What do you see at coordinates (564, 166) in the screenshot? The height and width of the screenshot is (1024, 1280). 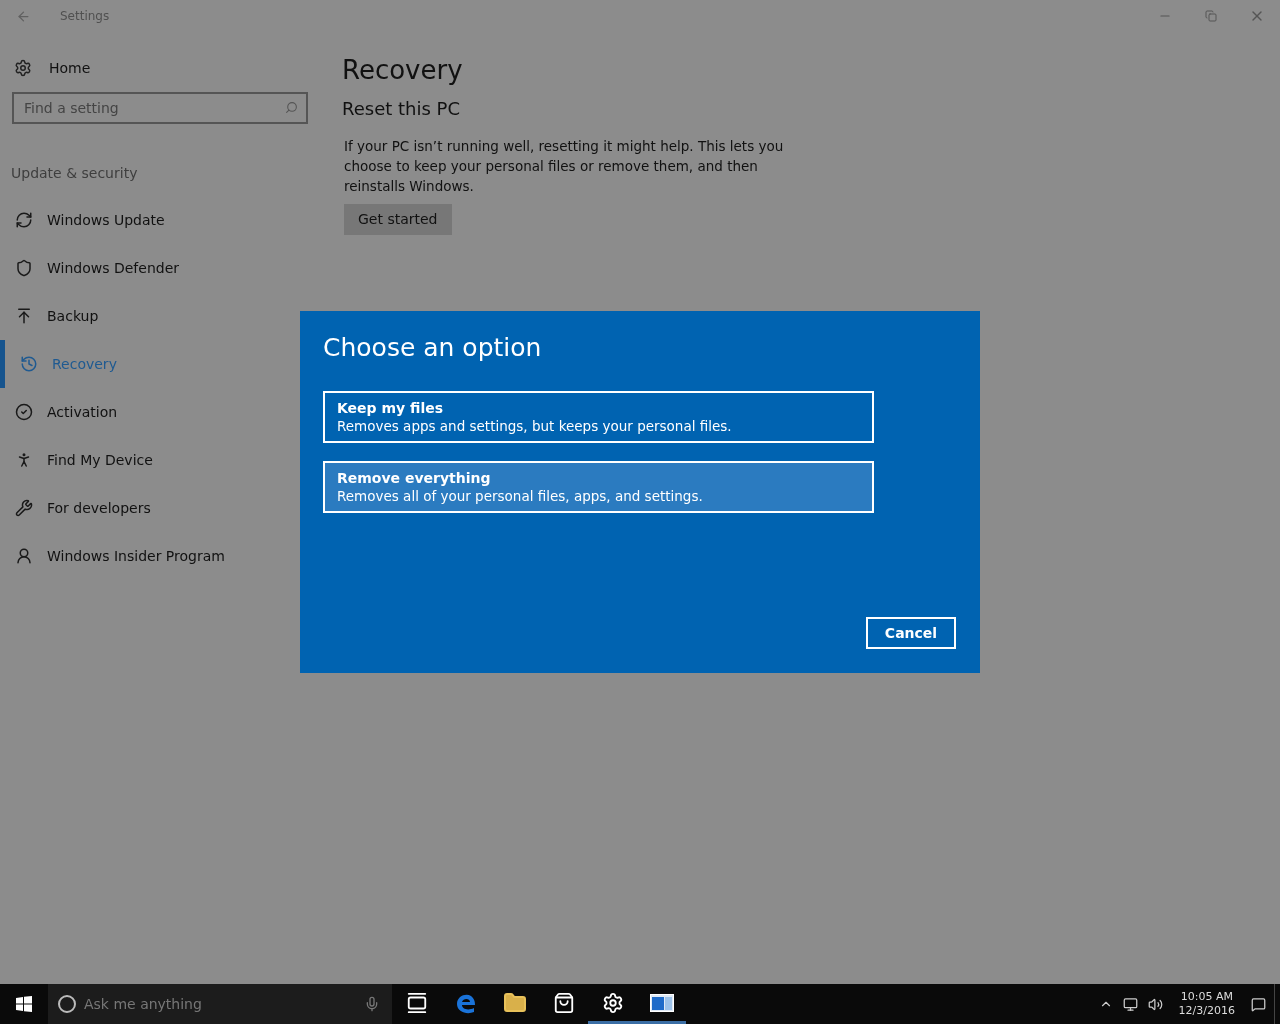 I see `description-text: If your PC isn’t running well, resetting it might help. This lets you choose to keep your personal files or remove them, and then reinstalls Windows.` at bounding box center [564, 166].